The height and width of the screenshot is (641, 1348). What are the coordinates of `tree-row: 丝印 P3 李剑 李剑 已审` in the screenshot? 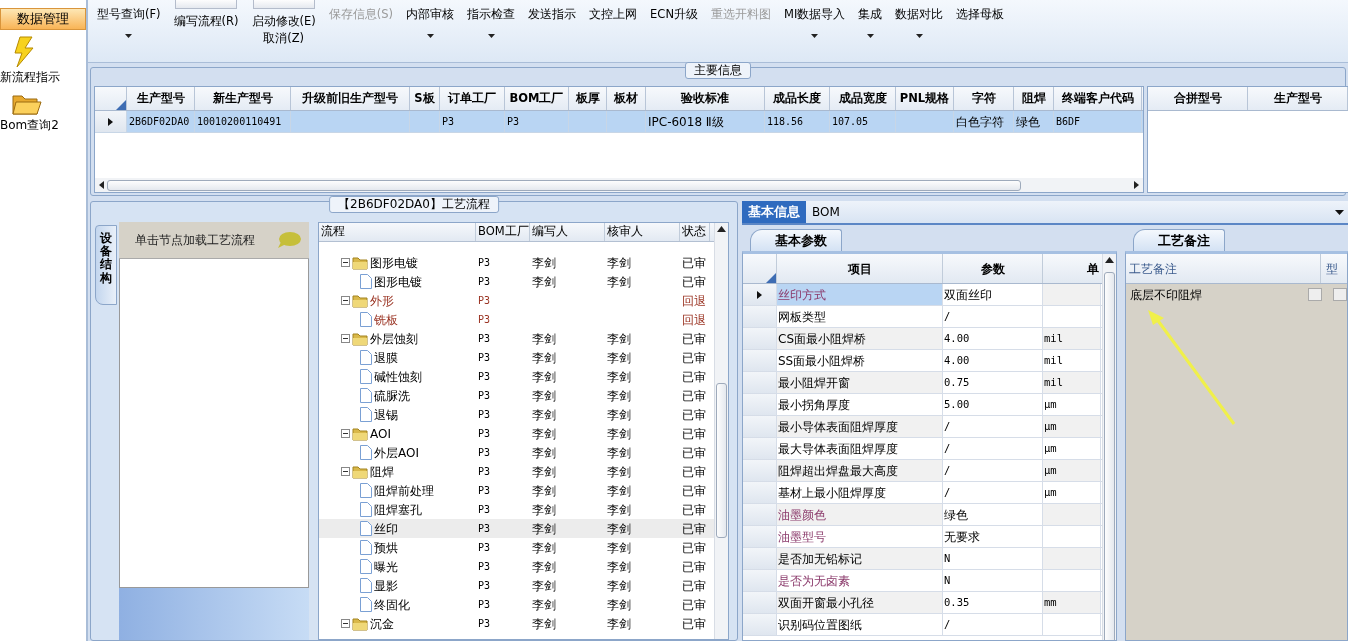 It's located at (516, 528).